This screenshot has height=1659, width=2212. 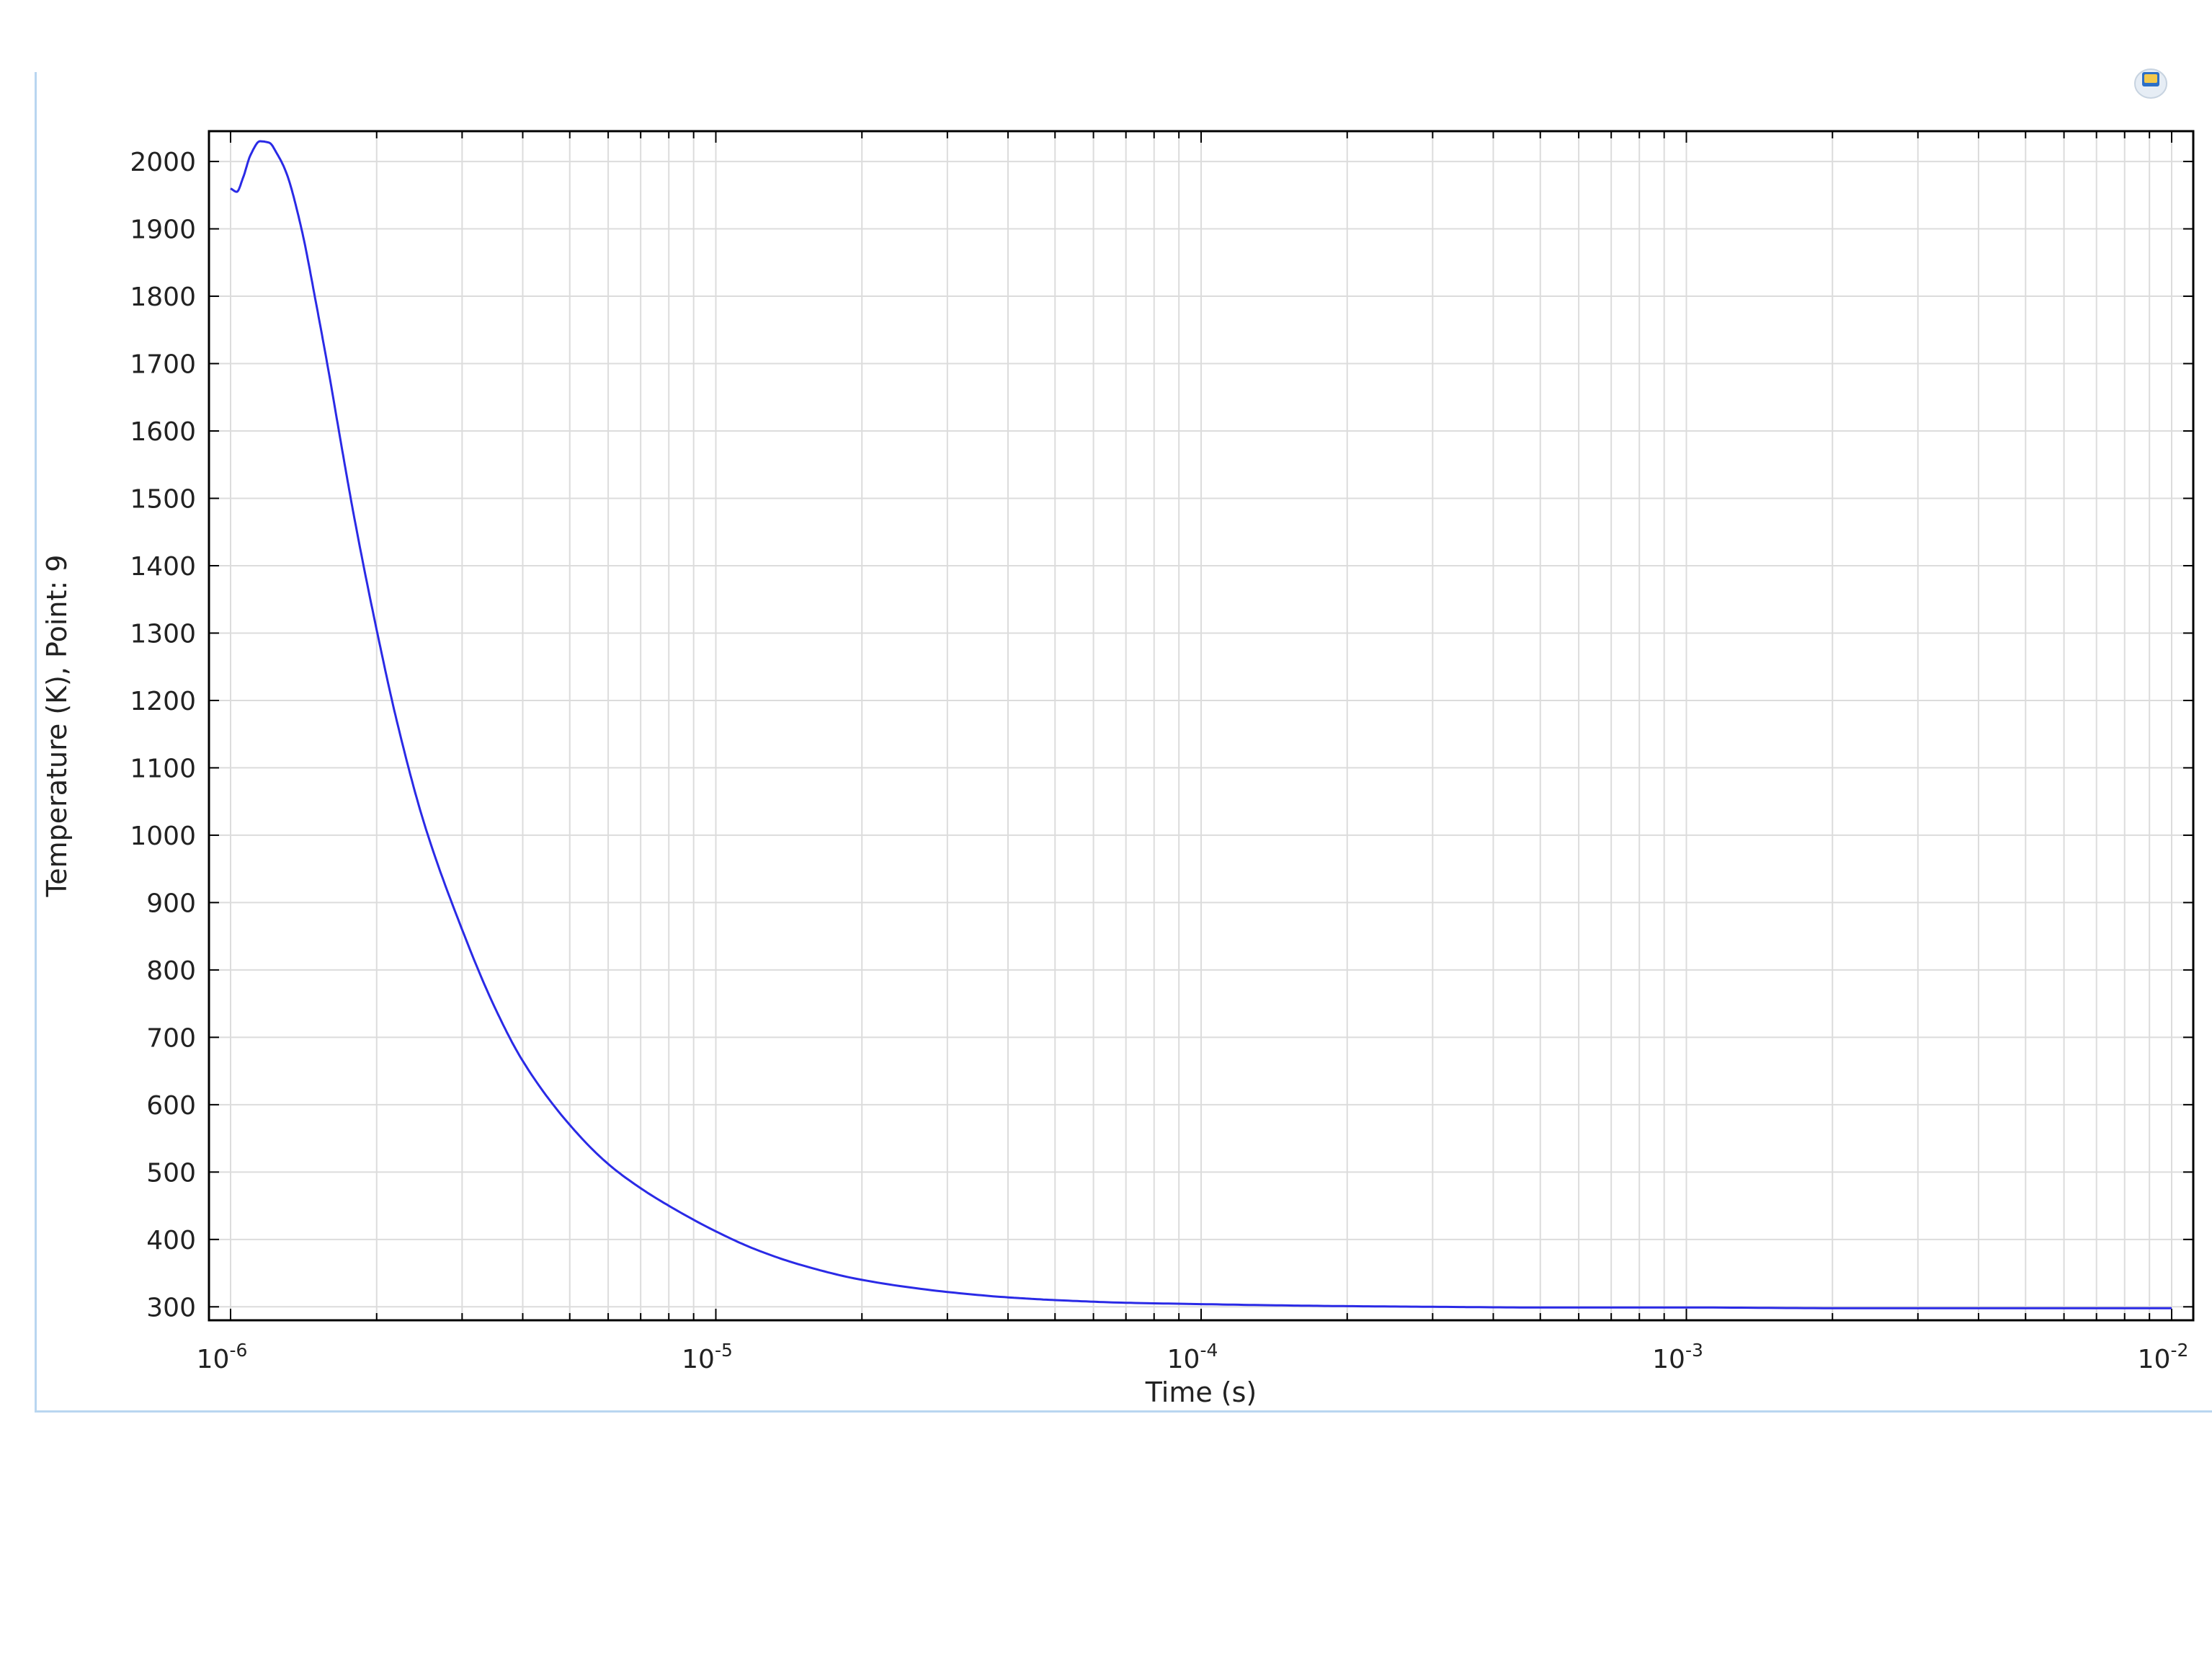 What do you see at coordinates (707, 1357) in the screenshot?
I see `x-tick-label: 10-5` at bounding box center [707, 1357].